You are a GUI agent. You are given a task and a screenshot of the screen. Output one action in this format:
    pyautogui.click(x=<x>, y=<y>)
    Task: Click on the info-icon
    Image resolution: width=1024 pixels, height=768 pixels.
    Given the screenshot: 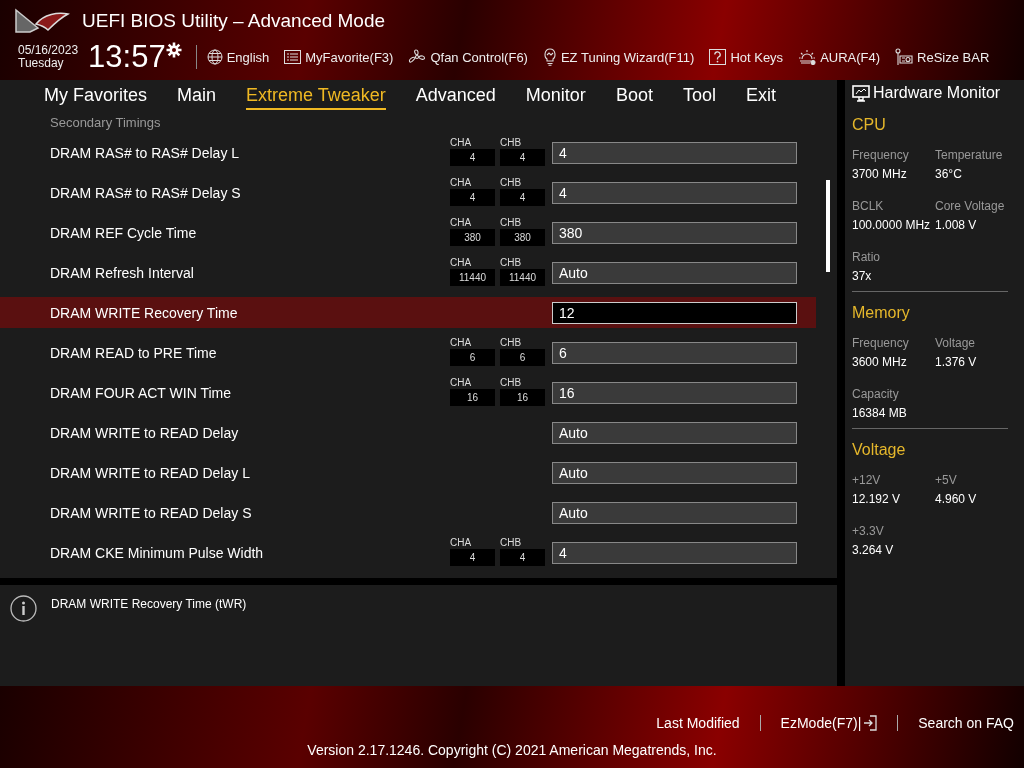 What is the action you would take?
    pyautogui.click(x=23, y=608)
    